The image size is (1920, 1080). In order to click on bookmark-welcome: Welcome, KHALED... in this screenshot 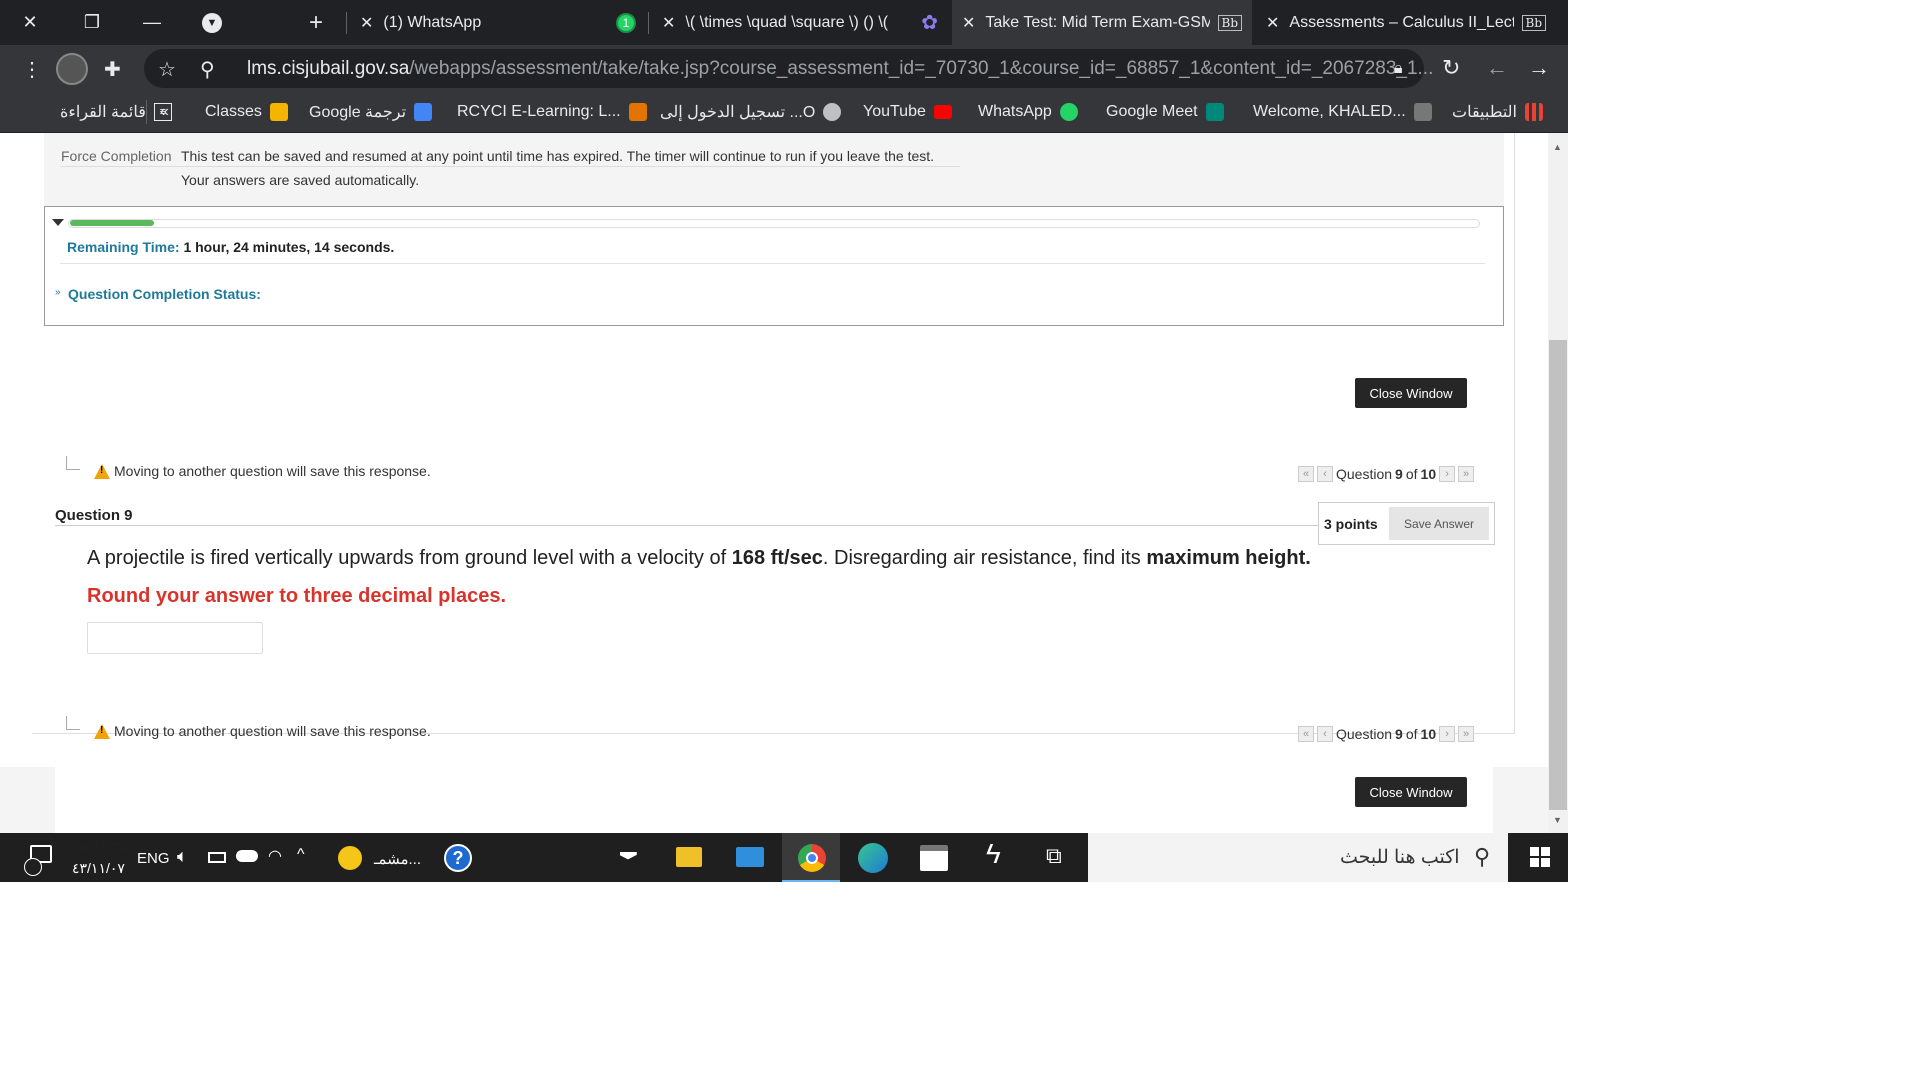, I will do `click(1342, 112)`.